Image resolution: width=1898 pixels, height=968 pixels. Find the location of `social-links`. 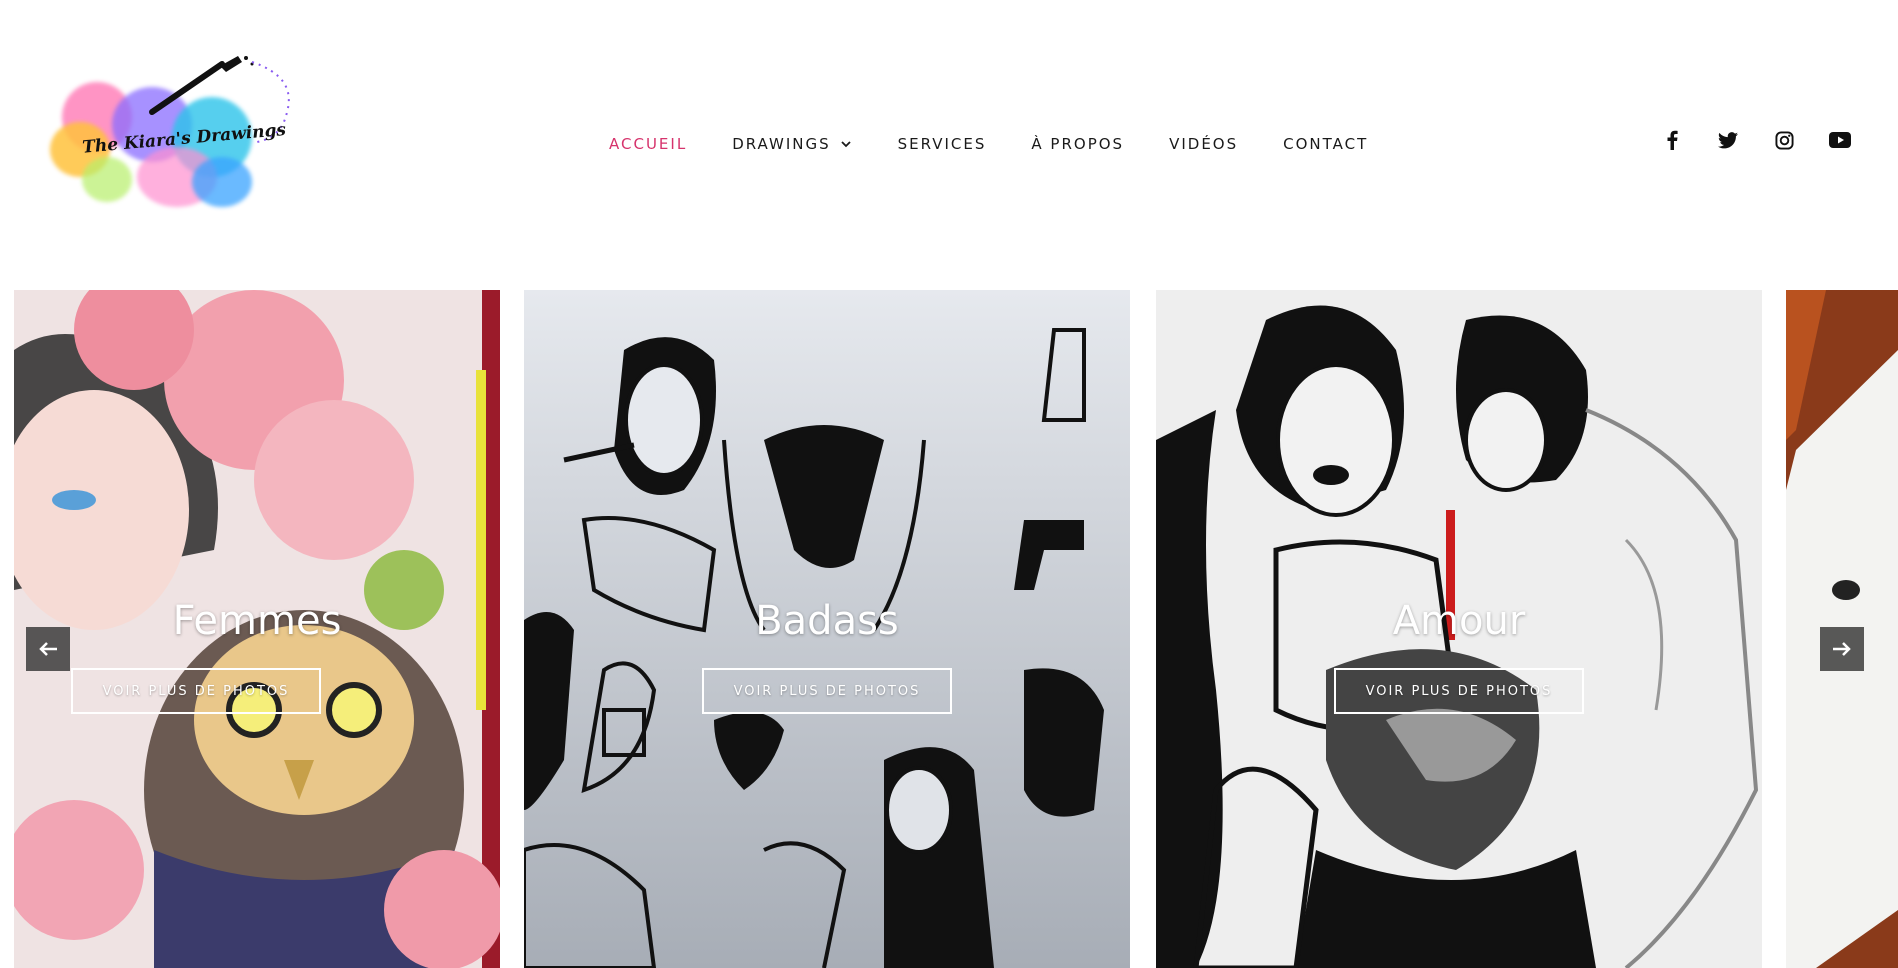

social-links is located at coordinates (1772, 140).